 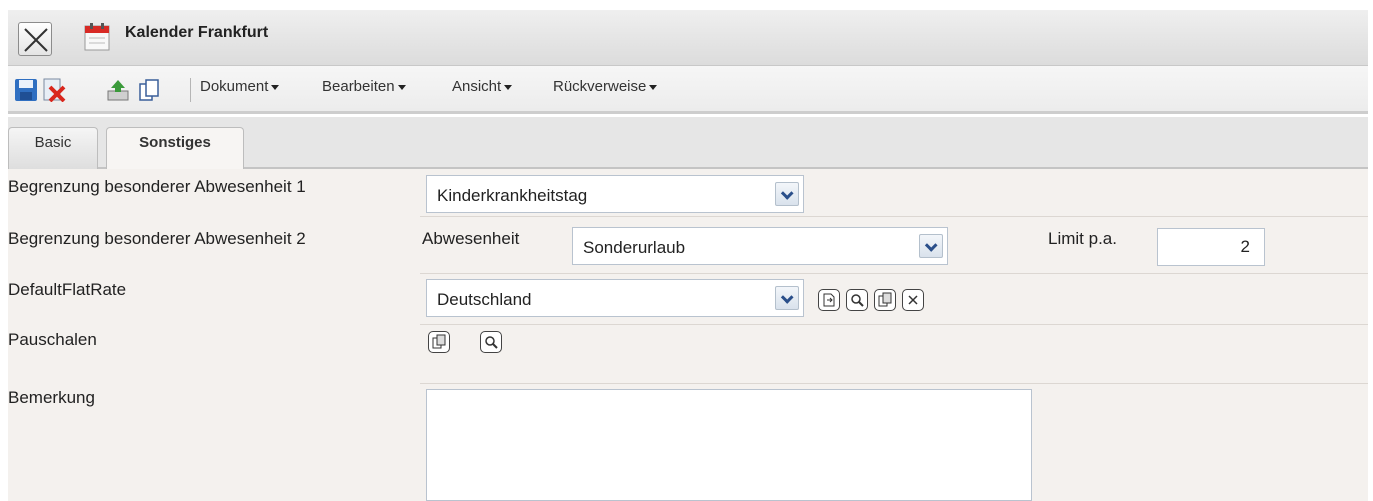 What do you see at coordinates (1082, 238) in the screenshot?
I see `limit-pa-label: Limit p.a.` at bounding box center [1082, 238].